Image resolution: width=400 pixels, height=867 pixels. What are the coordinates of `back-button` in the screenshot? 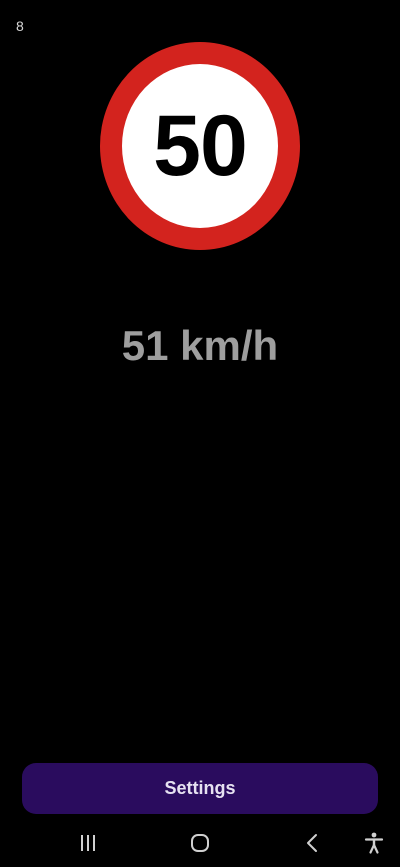 It's located at (312, 843).